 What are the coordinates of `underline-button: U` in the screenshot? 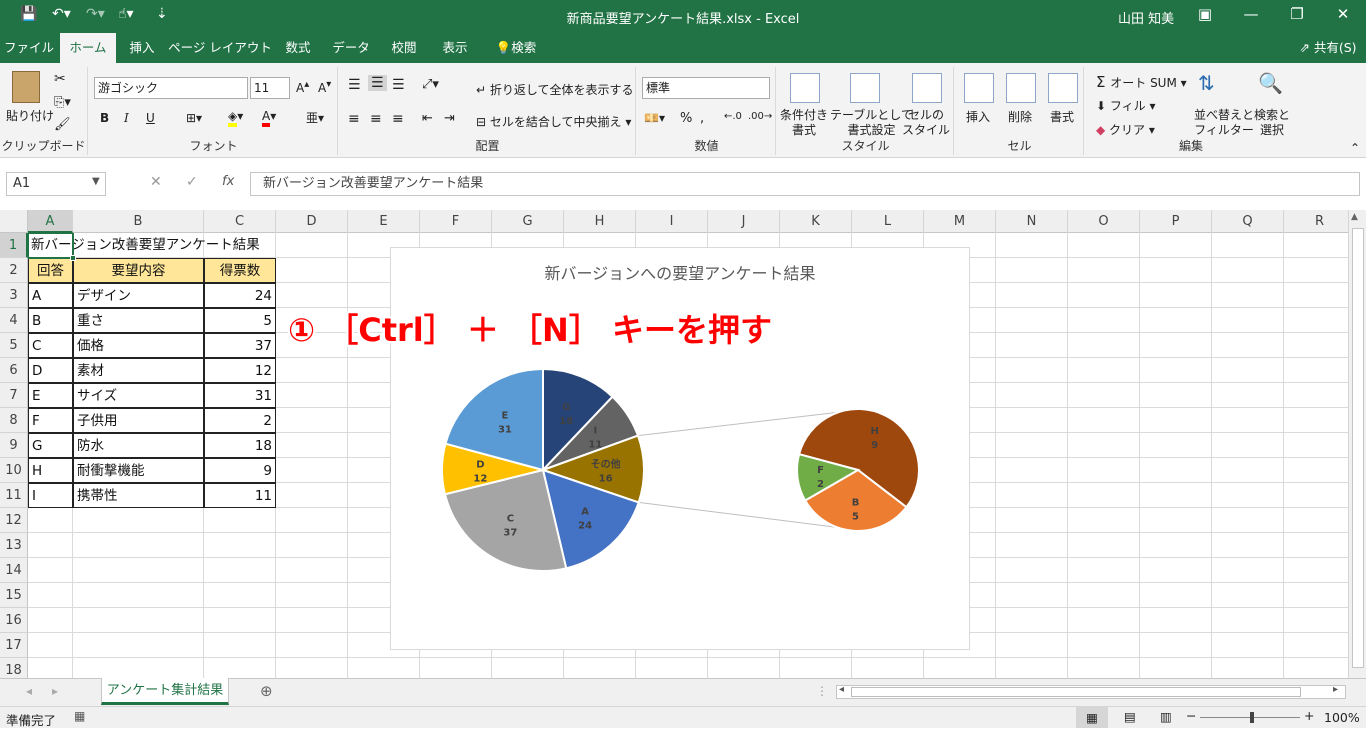 It's located at (150, 118).